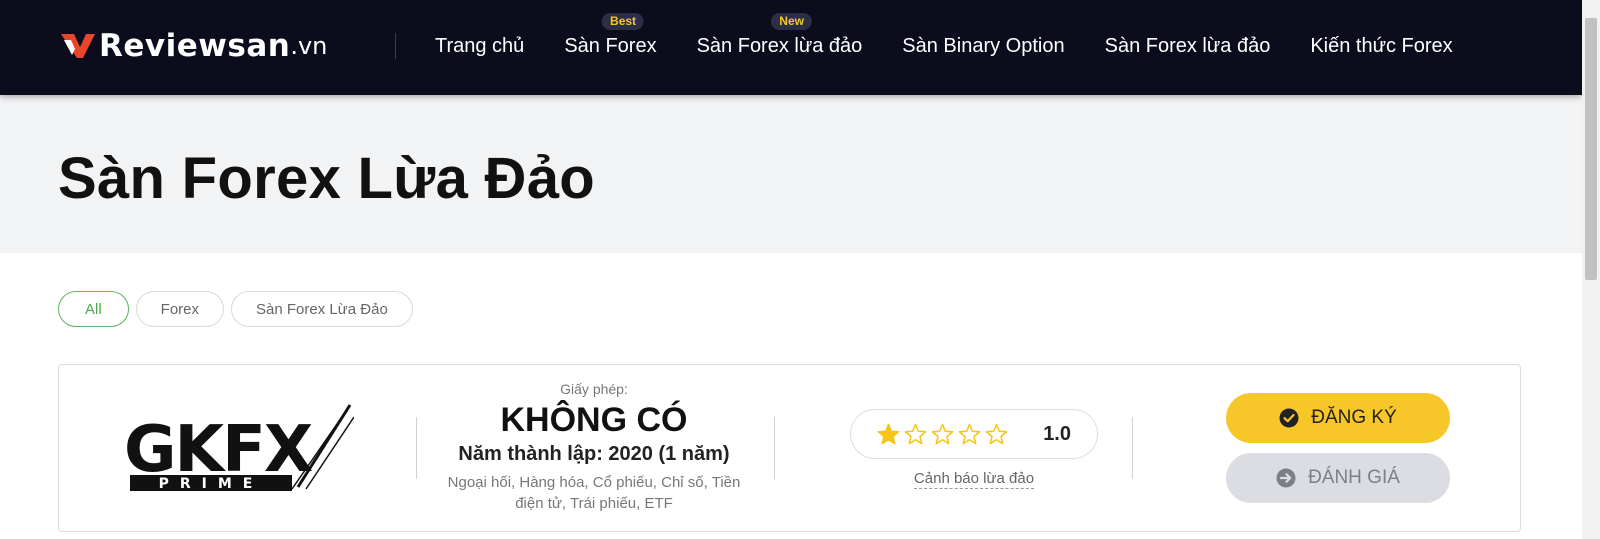  Describe the element at coordinates (211, 484) in the screenshot. I see `broker-logo-subtext: PRIME` at that location.